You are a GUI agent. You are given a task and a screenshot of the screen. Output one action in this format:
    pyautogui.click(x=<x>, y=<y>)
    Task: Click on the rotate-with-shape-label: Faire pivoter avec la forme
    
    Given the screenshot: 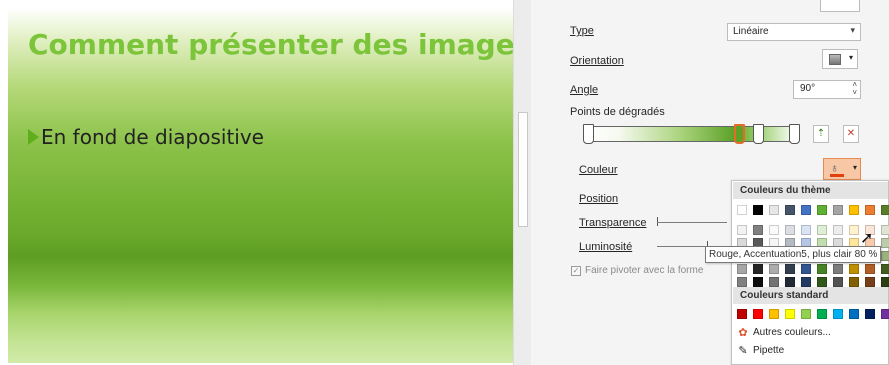 What is the action you would take?
    pyautogui.click(x=644, y=270)
    